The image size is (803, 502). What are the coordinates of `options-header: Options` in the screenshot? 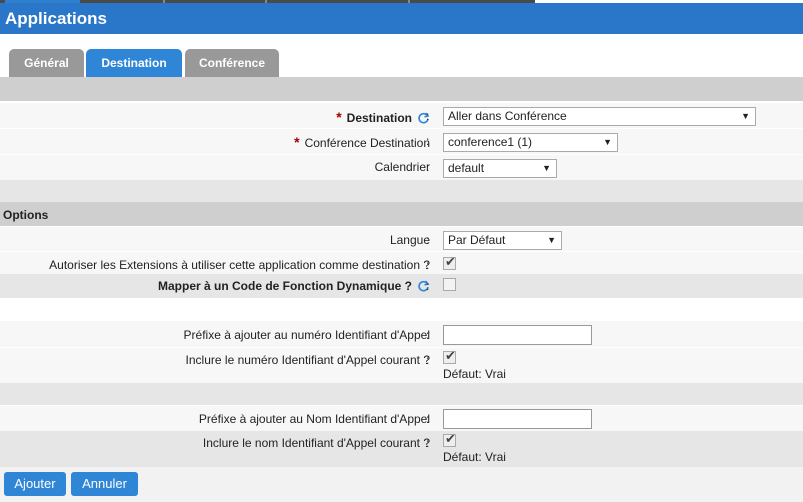 It's located at (401, 214).